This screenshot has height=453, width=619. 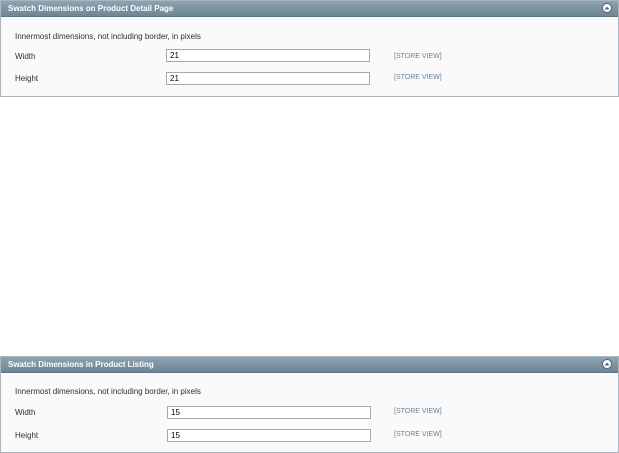 What do you see at coordinates (309, 365) in the screenshot?
I see `section-header: Swatch Dimensions in Product Listing` at bounding box center [309, 365].